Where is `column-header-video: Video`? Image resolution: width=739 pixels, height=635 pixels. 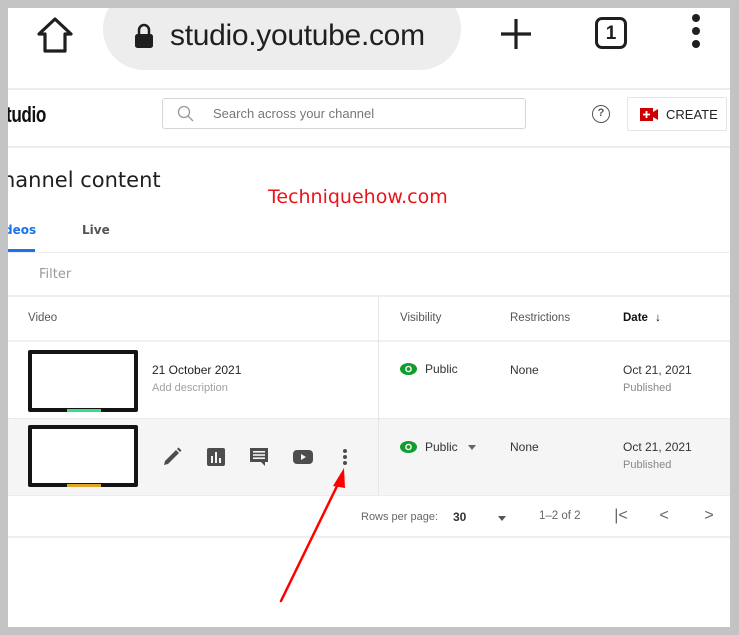 column-header-video: Video is located at coordinates (43, 318).